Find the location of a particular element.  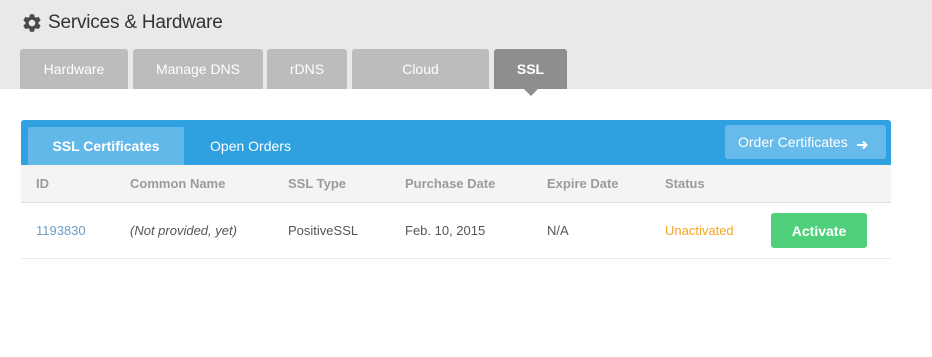

order-certificates-button: Order Certificates is located at coordinates (805, 142).